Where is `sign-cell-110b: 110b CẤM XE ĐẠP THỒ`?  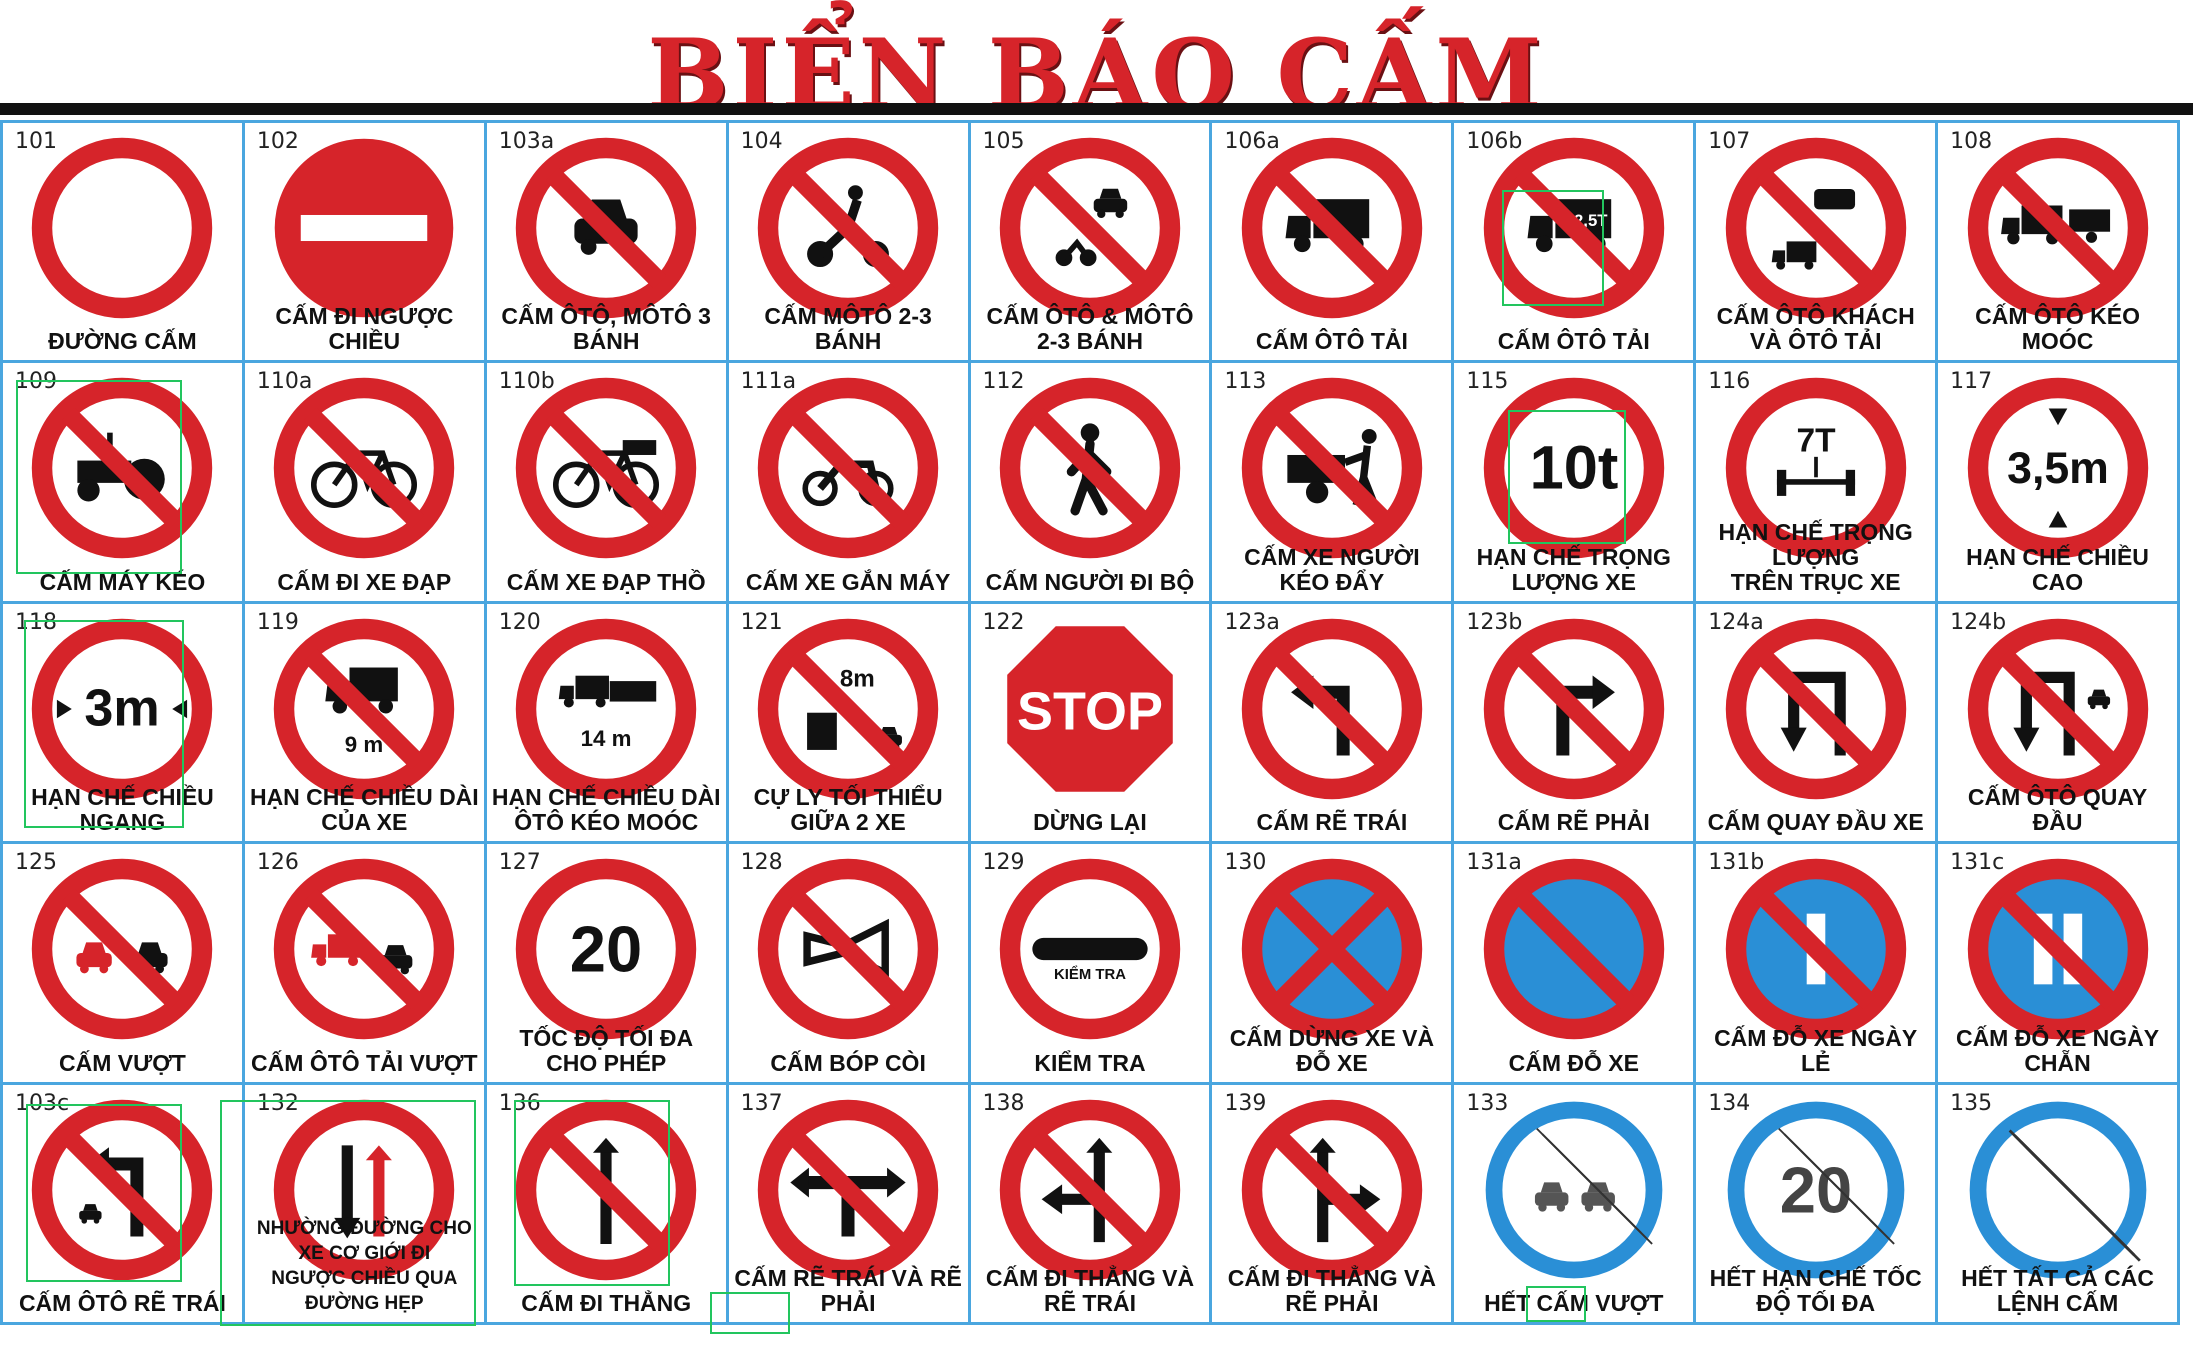 sign-cell-110b: 110b CẤM XE ĐẠP THỒ is located at coordinates (604, 480).